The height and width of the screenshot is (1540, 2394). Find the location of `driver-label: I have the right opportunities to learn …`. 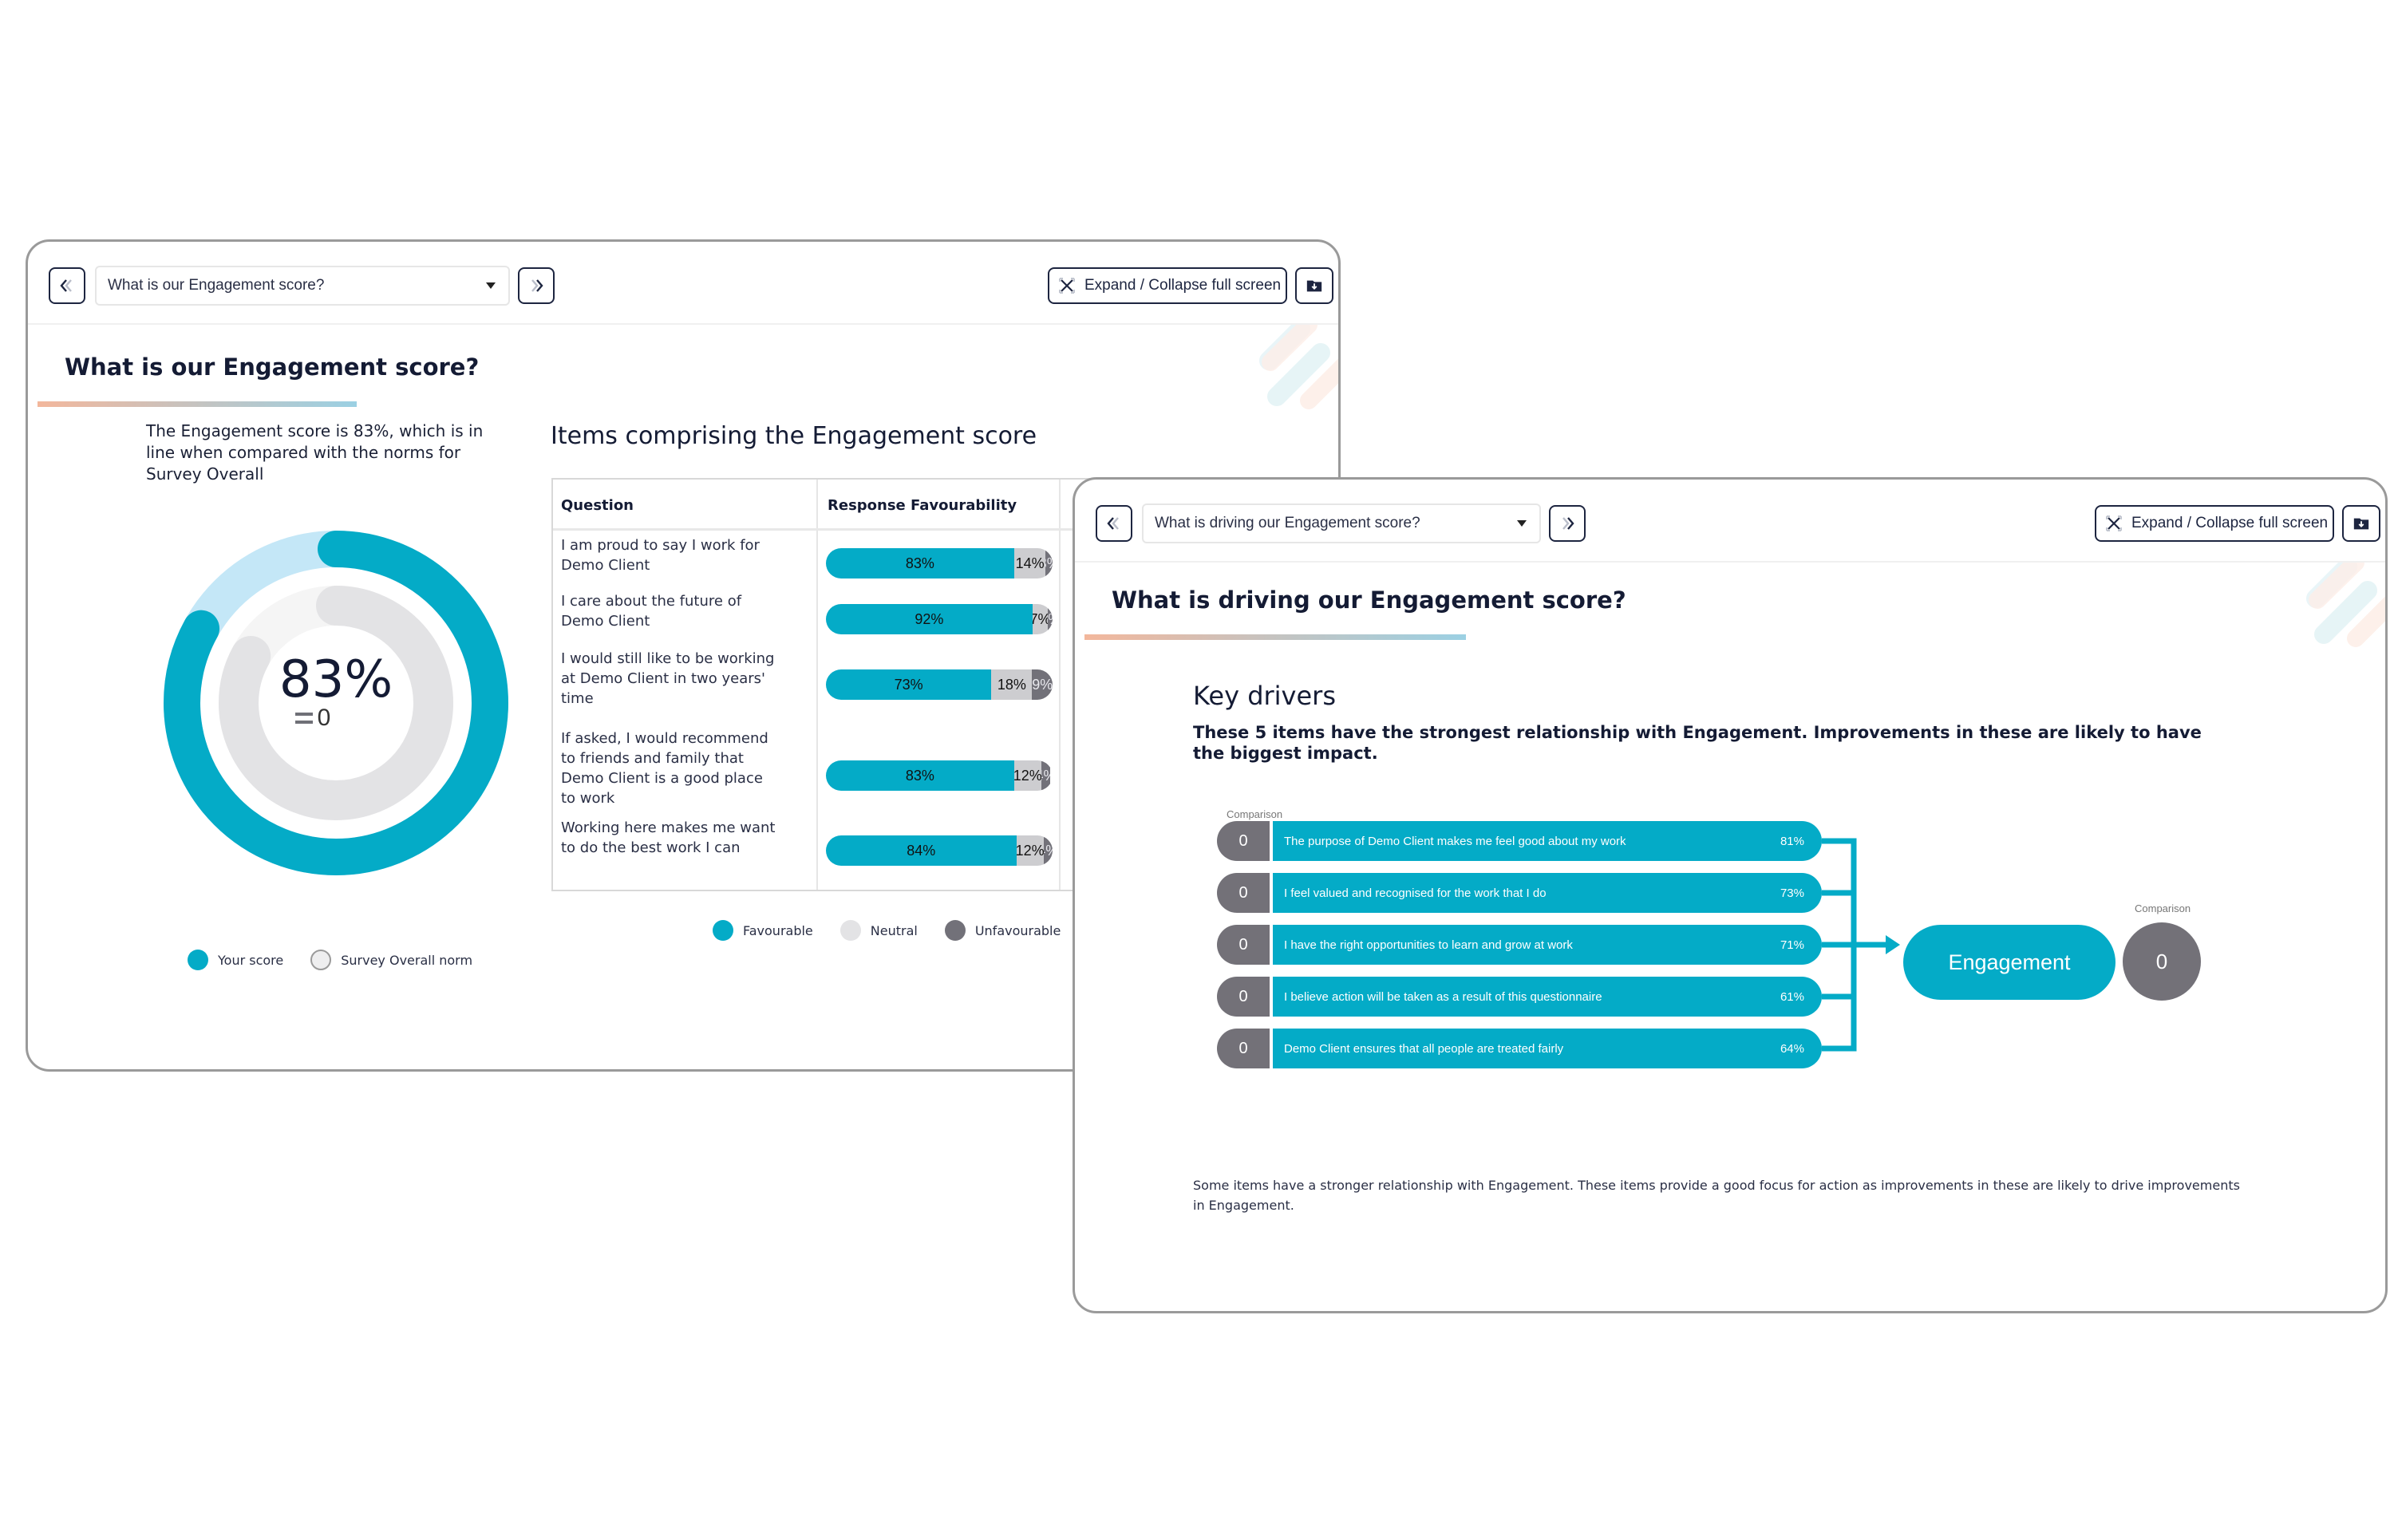

driver-label: I have the right opportunities to learn … is located at coordinates (1428, 945).